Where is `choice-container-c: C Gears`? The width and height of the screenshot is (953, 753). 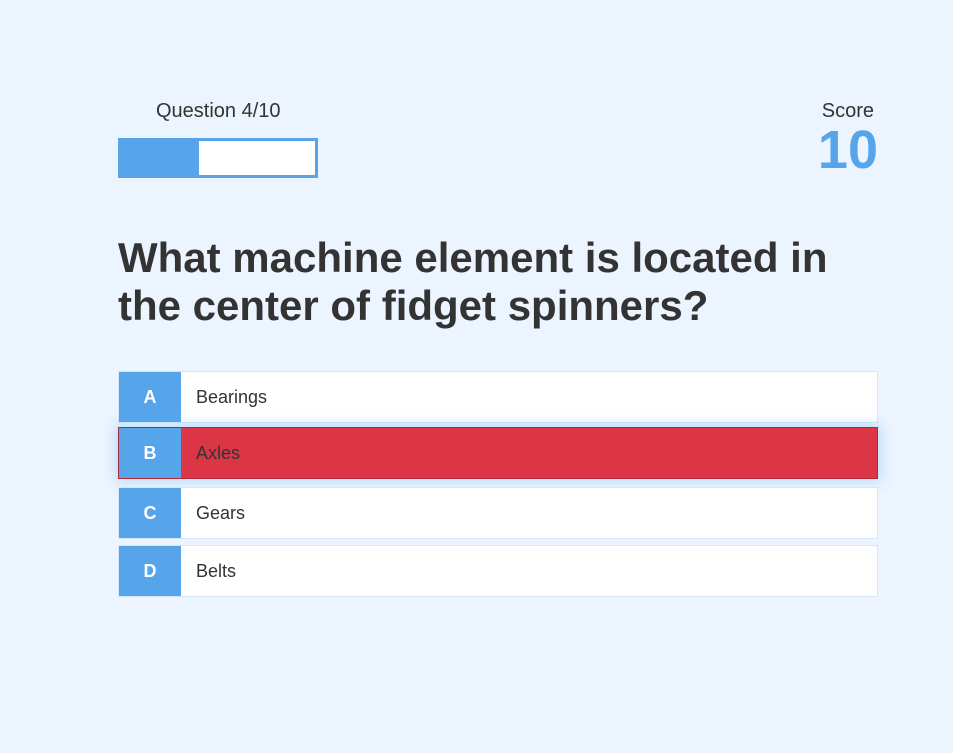
choice-container-c: C Gears is located at coordinates (498, 513).